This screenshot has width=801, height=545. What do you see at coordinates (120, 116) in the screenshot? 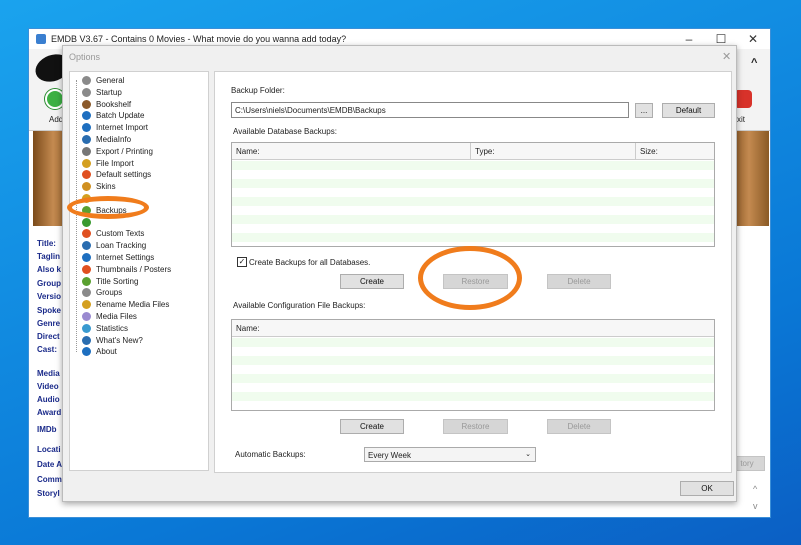
I see `tree-item-label: Batch Update` at bounding box center [120, 116].